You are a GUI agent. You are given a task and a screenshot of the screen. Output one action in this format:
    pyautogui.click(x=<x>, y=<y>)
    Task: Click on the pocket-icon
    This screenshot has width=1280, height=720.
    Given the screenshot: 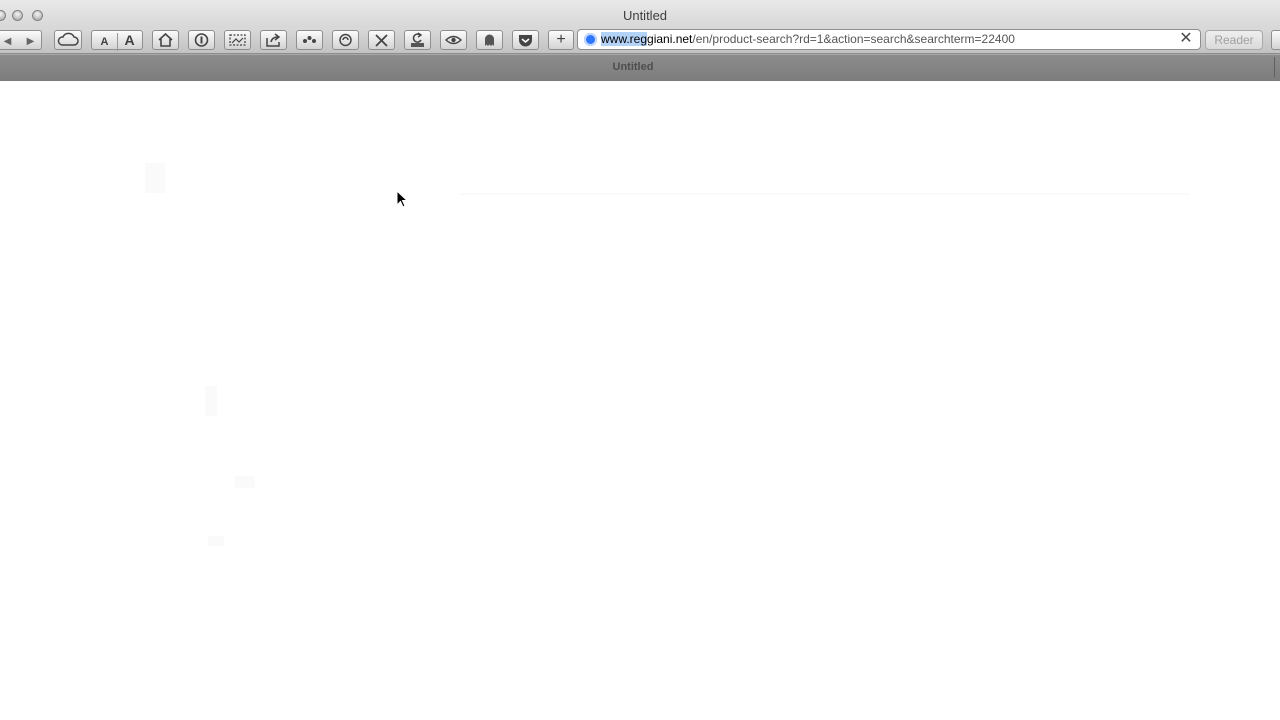 What is the action you would take?
    pyautogui.click(x=525, y=41)
    